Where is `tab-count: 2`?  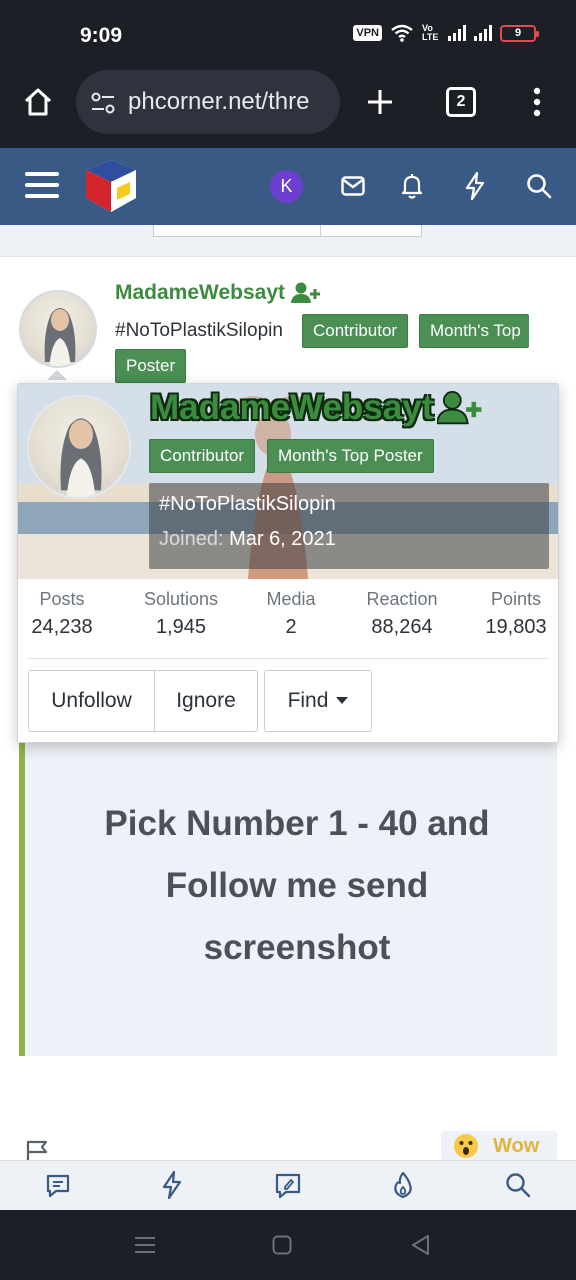
tab-count: 2 is located at coordinates (461, 101).